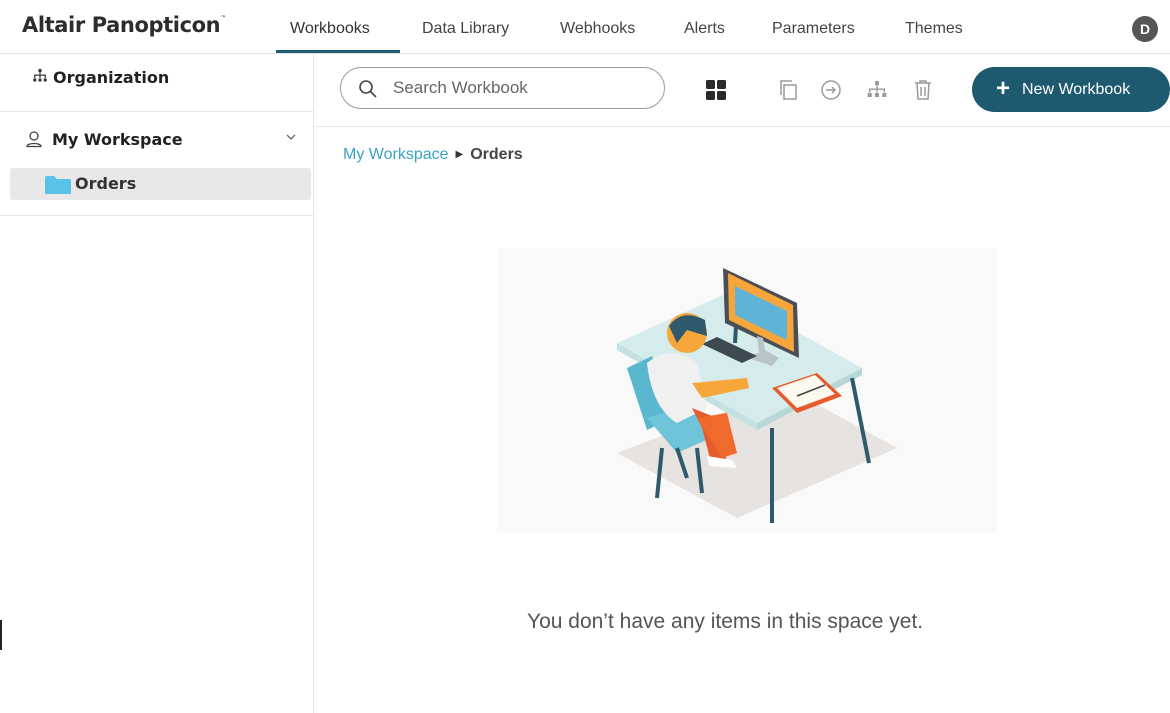  I want to click on move-icon, so click(831, 90).